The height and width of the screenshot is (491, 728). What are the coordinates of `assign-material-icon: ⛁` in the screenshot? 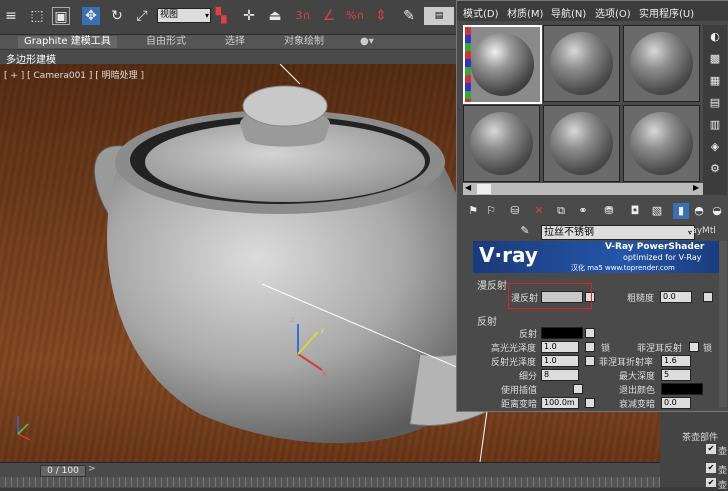 It's located at (515, 211).